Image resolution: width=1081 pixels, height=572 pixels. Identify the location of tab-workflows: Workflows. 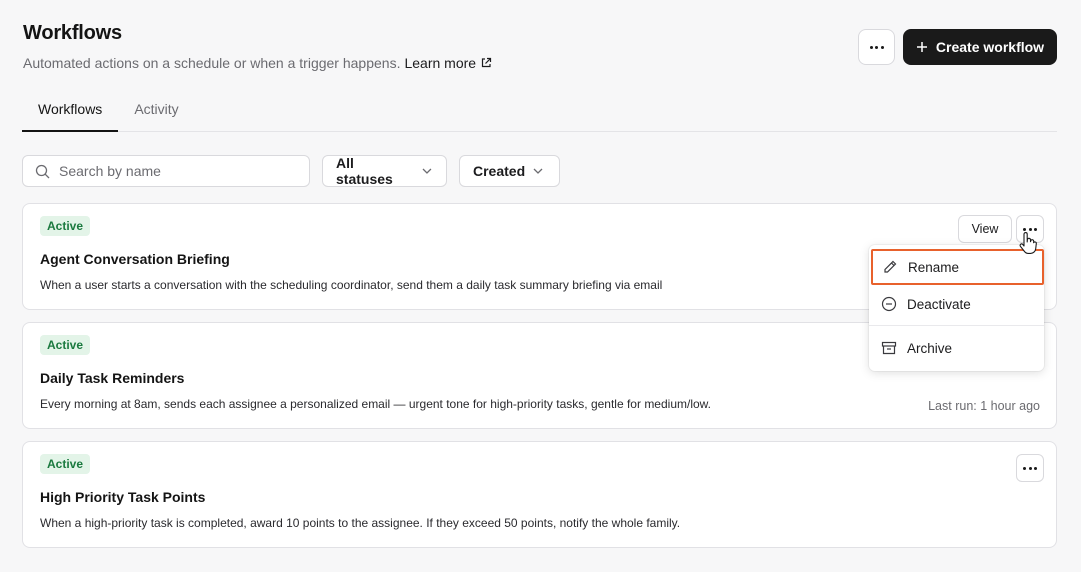
(70, 112).